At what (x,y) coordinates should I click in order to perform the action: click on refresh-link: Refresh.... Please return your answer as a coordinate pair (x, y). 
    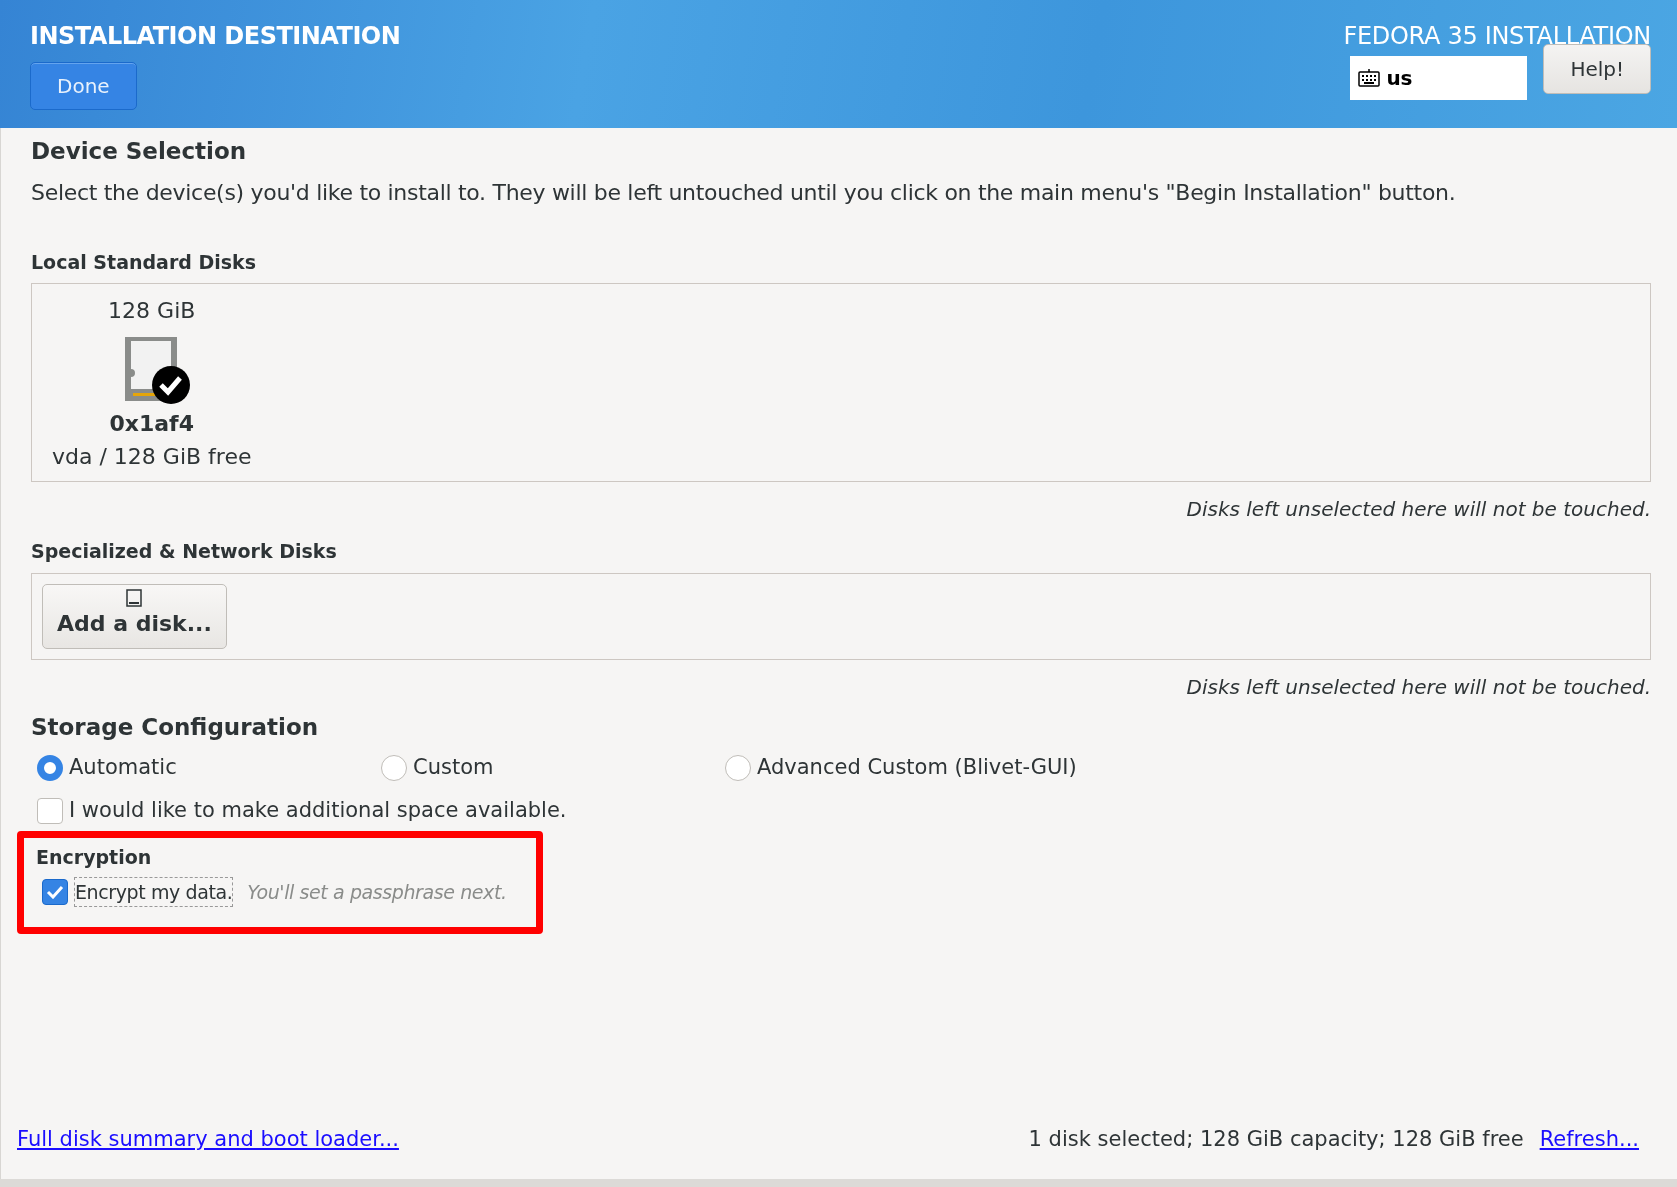
    Looking at the image, I should click on (1589, 1139).